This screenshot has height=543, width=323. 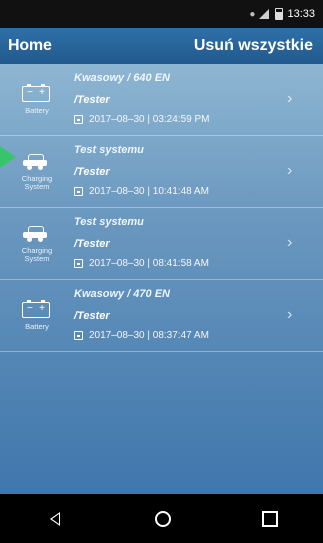 I want to click on date-text: 2017–08–30 | 10:41:48 AM, so click(x=149, y=191).